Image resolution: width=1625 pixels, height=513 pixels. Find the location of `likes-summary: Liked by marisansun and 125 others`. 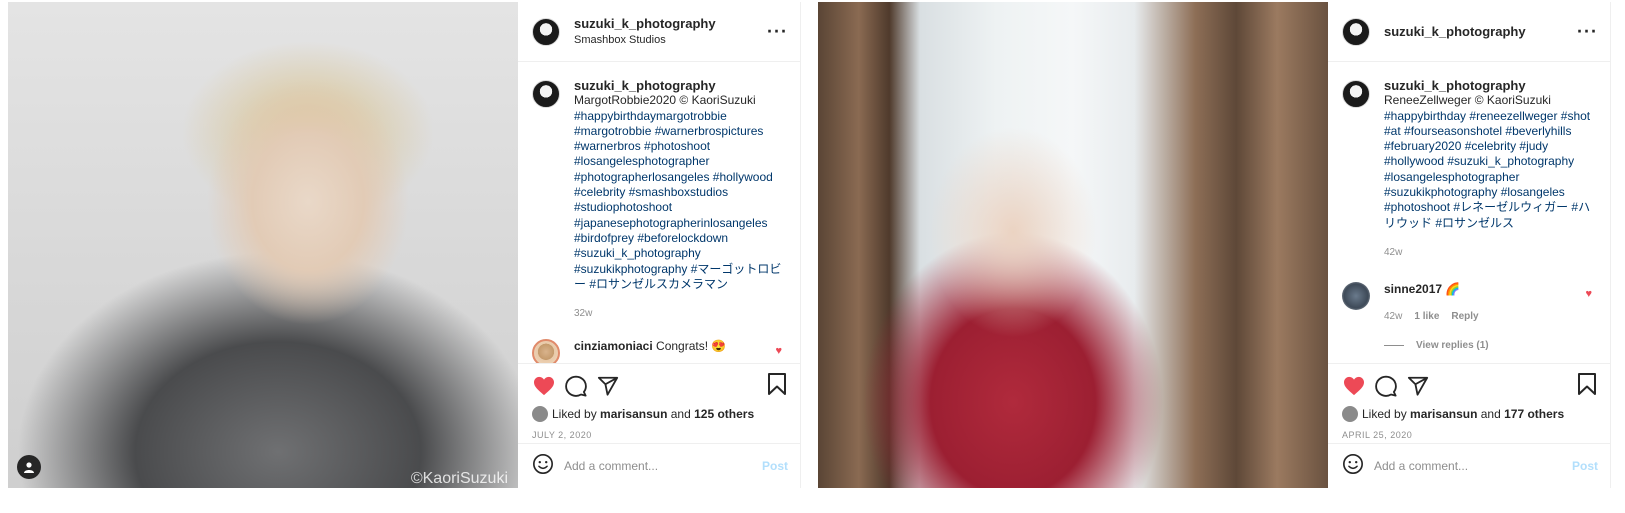

likes-summary: Liked by marisansun and 125 others is located at coordinates (659, 414).